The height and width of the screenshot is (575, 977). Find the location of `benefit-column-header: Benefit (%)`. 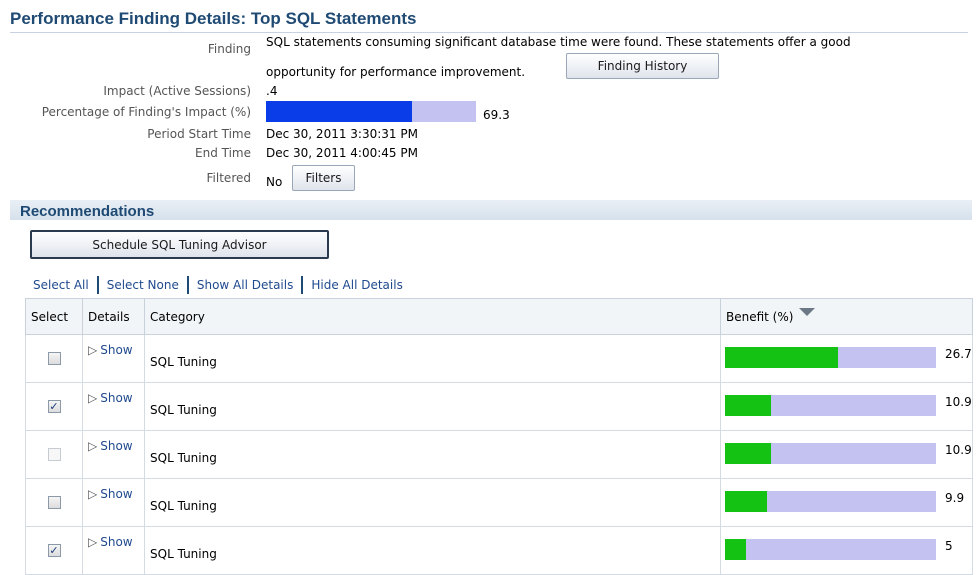

benefit-column-header: Benefit (%) is located at coordinates (846, 316).